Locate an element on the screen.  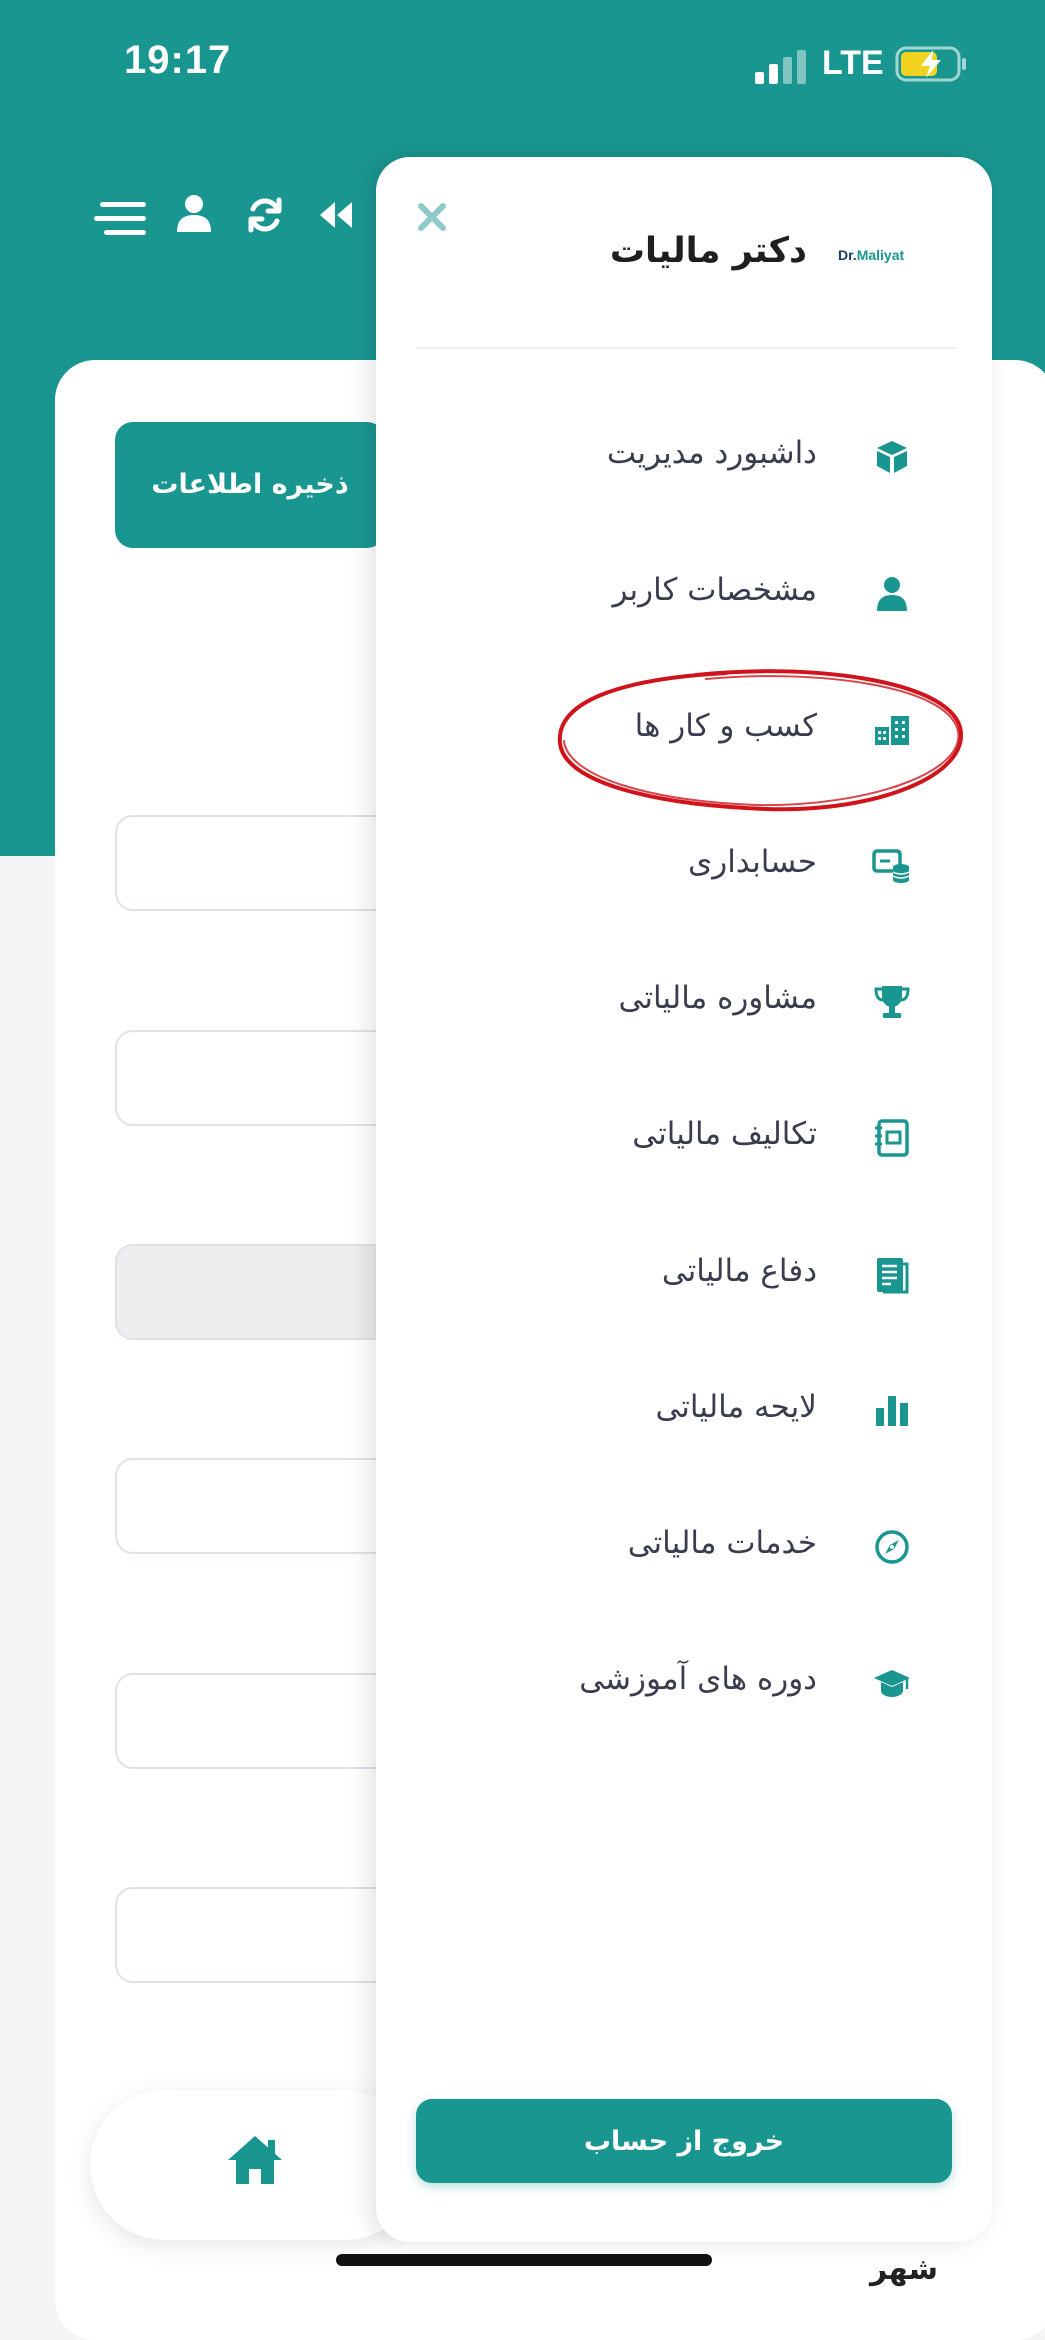
accounting-icon is located at coordinates (892, 866).